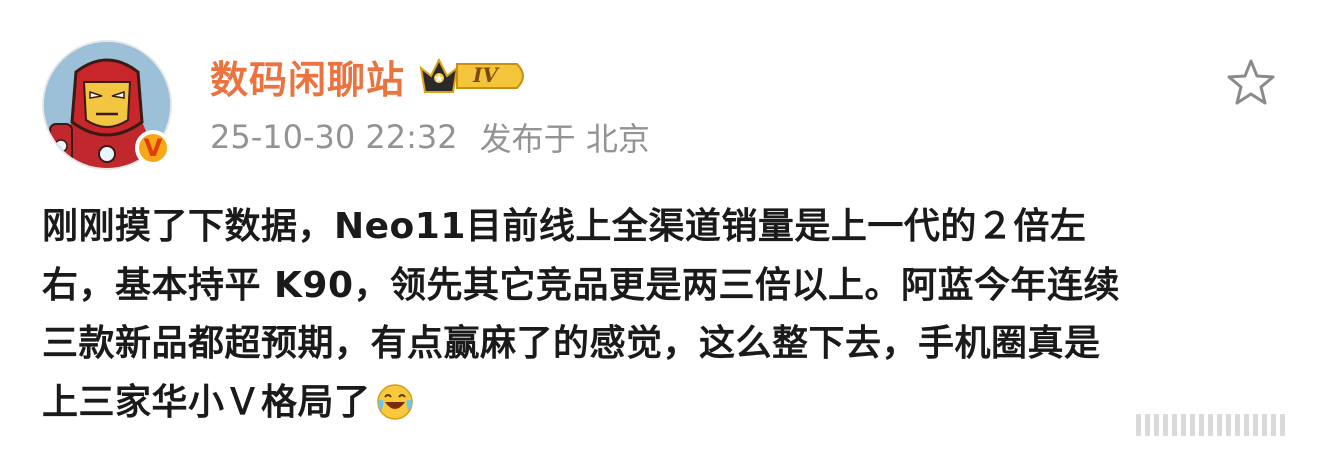 The image size is (1320, 458). I want to click on post-location: 发布于 北京, so click(564, 139).